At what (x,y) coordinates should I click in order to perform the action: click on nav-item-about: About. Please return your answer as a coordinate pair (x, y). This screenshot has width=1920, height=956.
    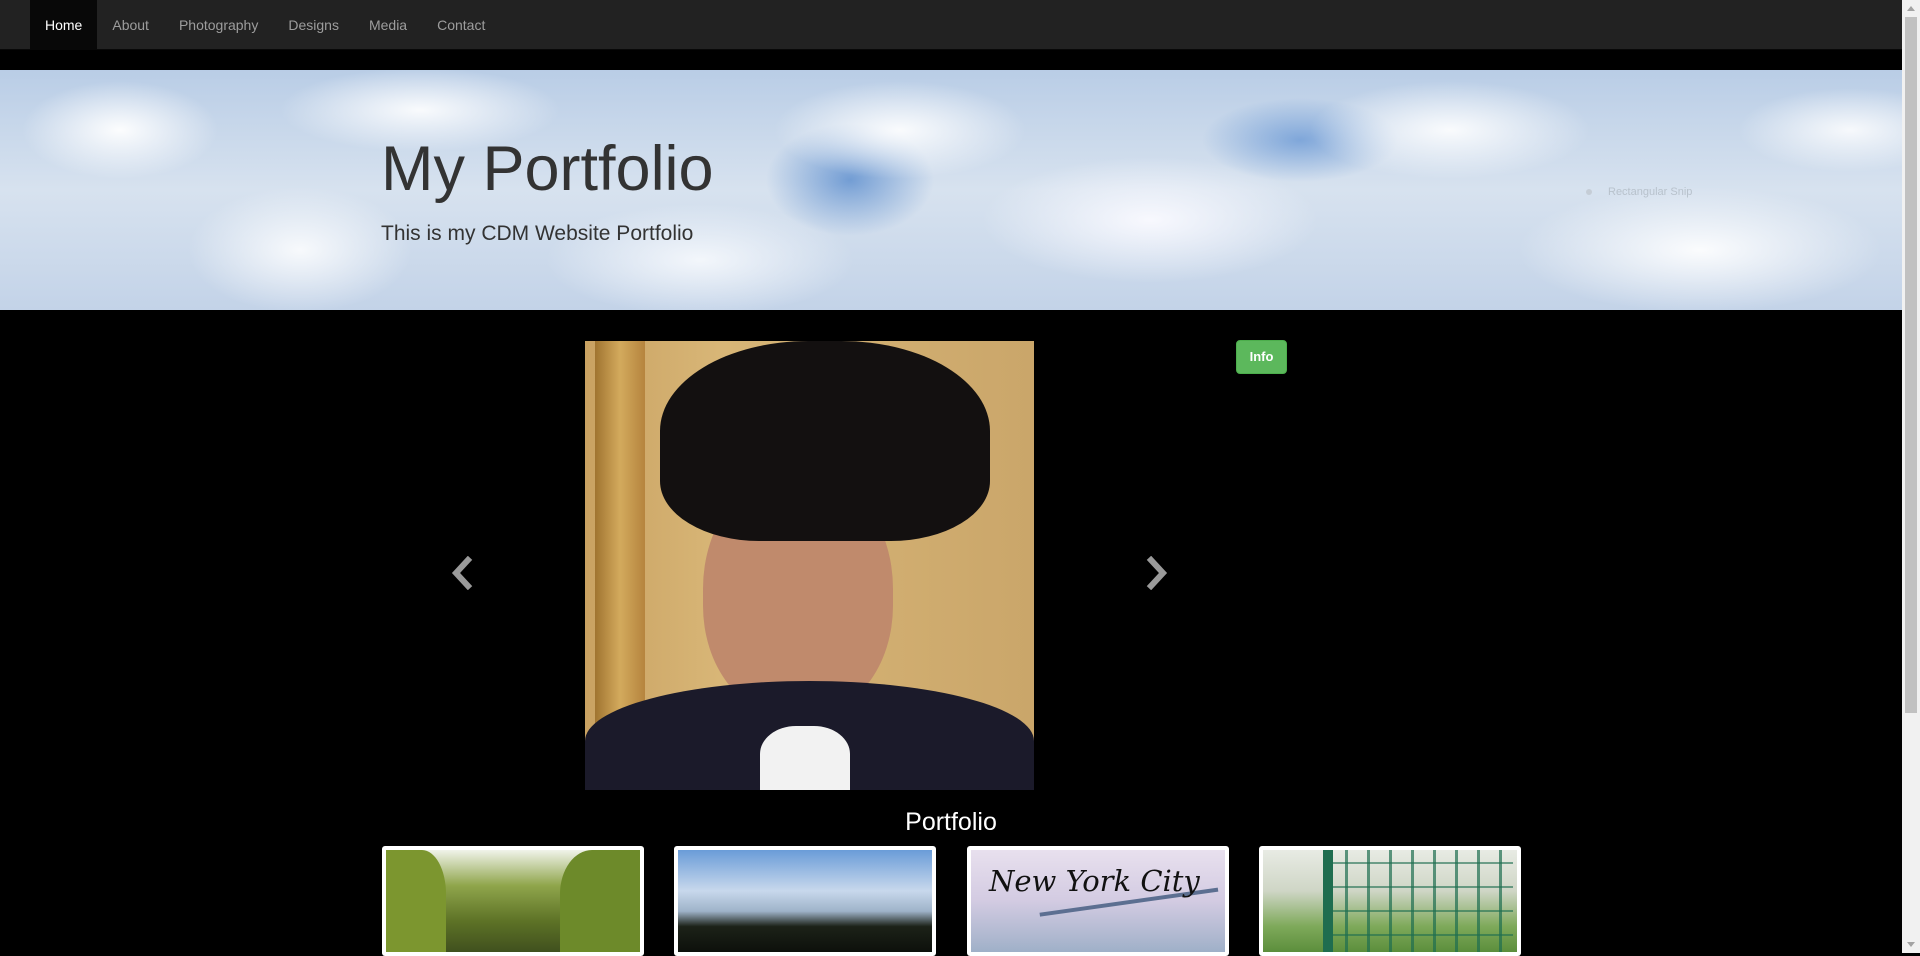
    Looking at the image, I should click on (130, 25).